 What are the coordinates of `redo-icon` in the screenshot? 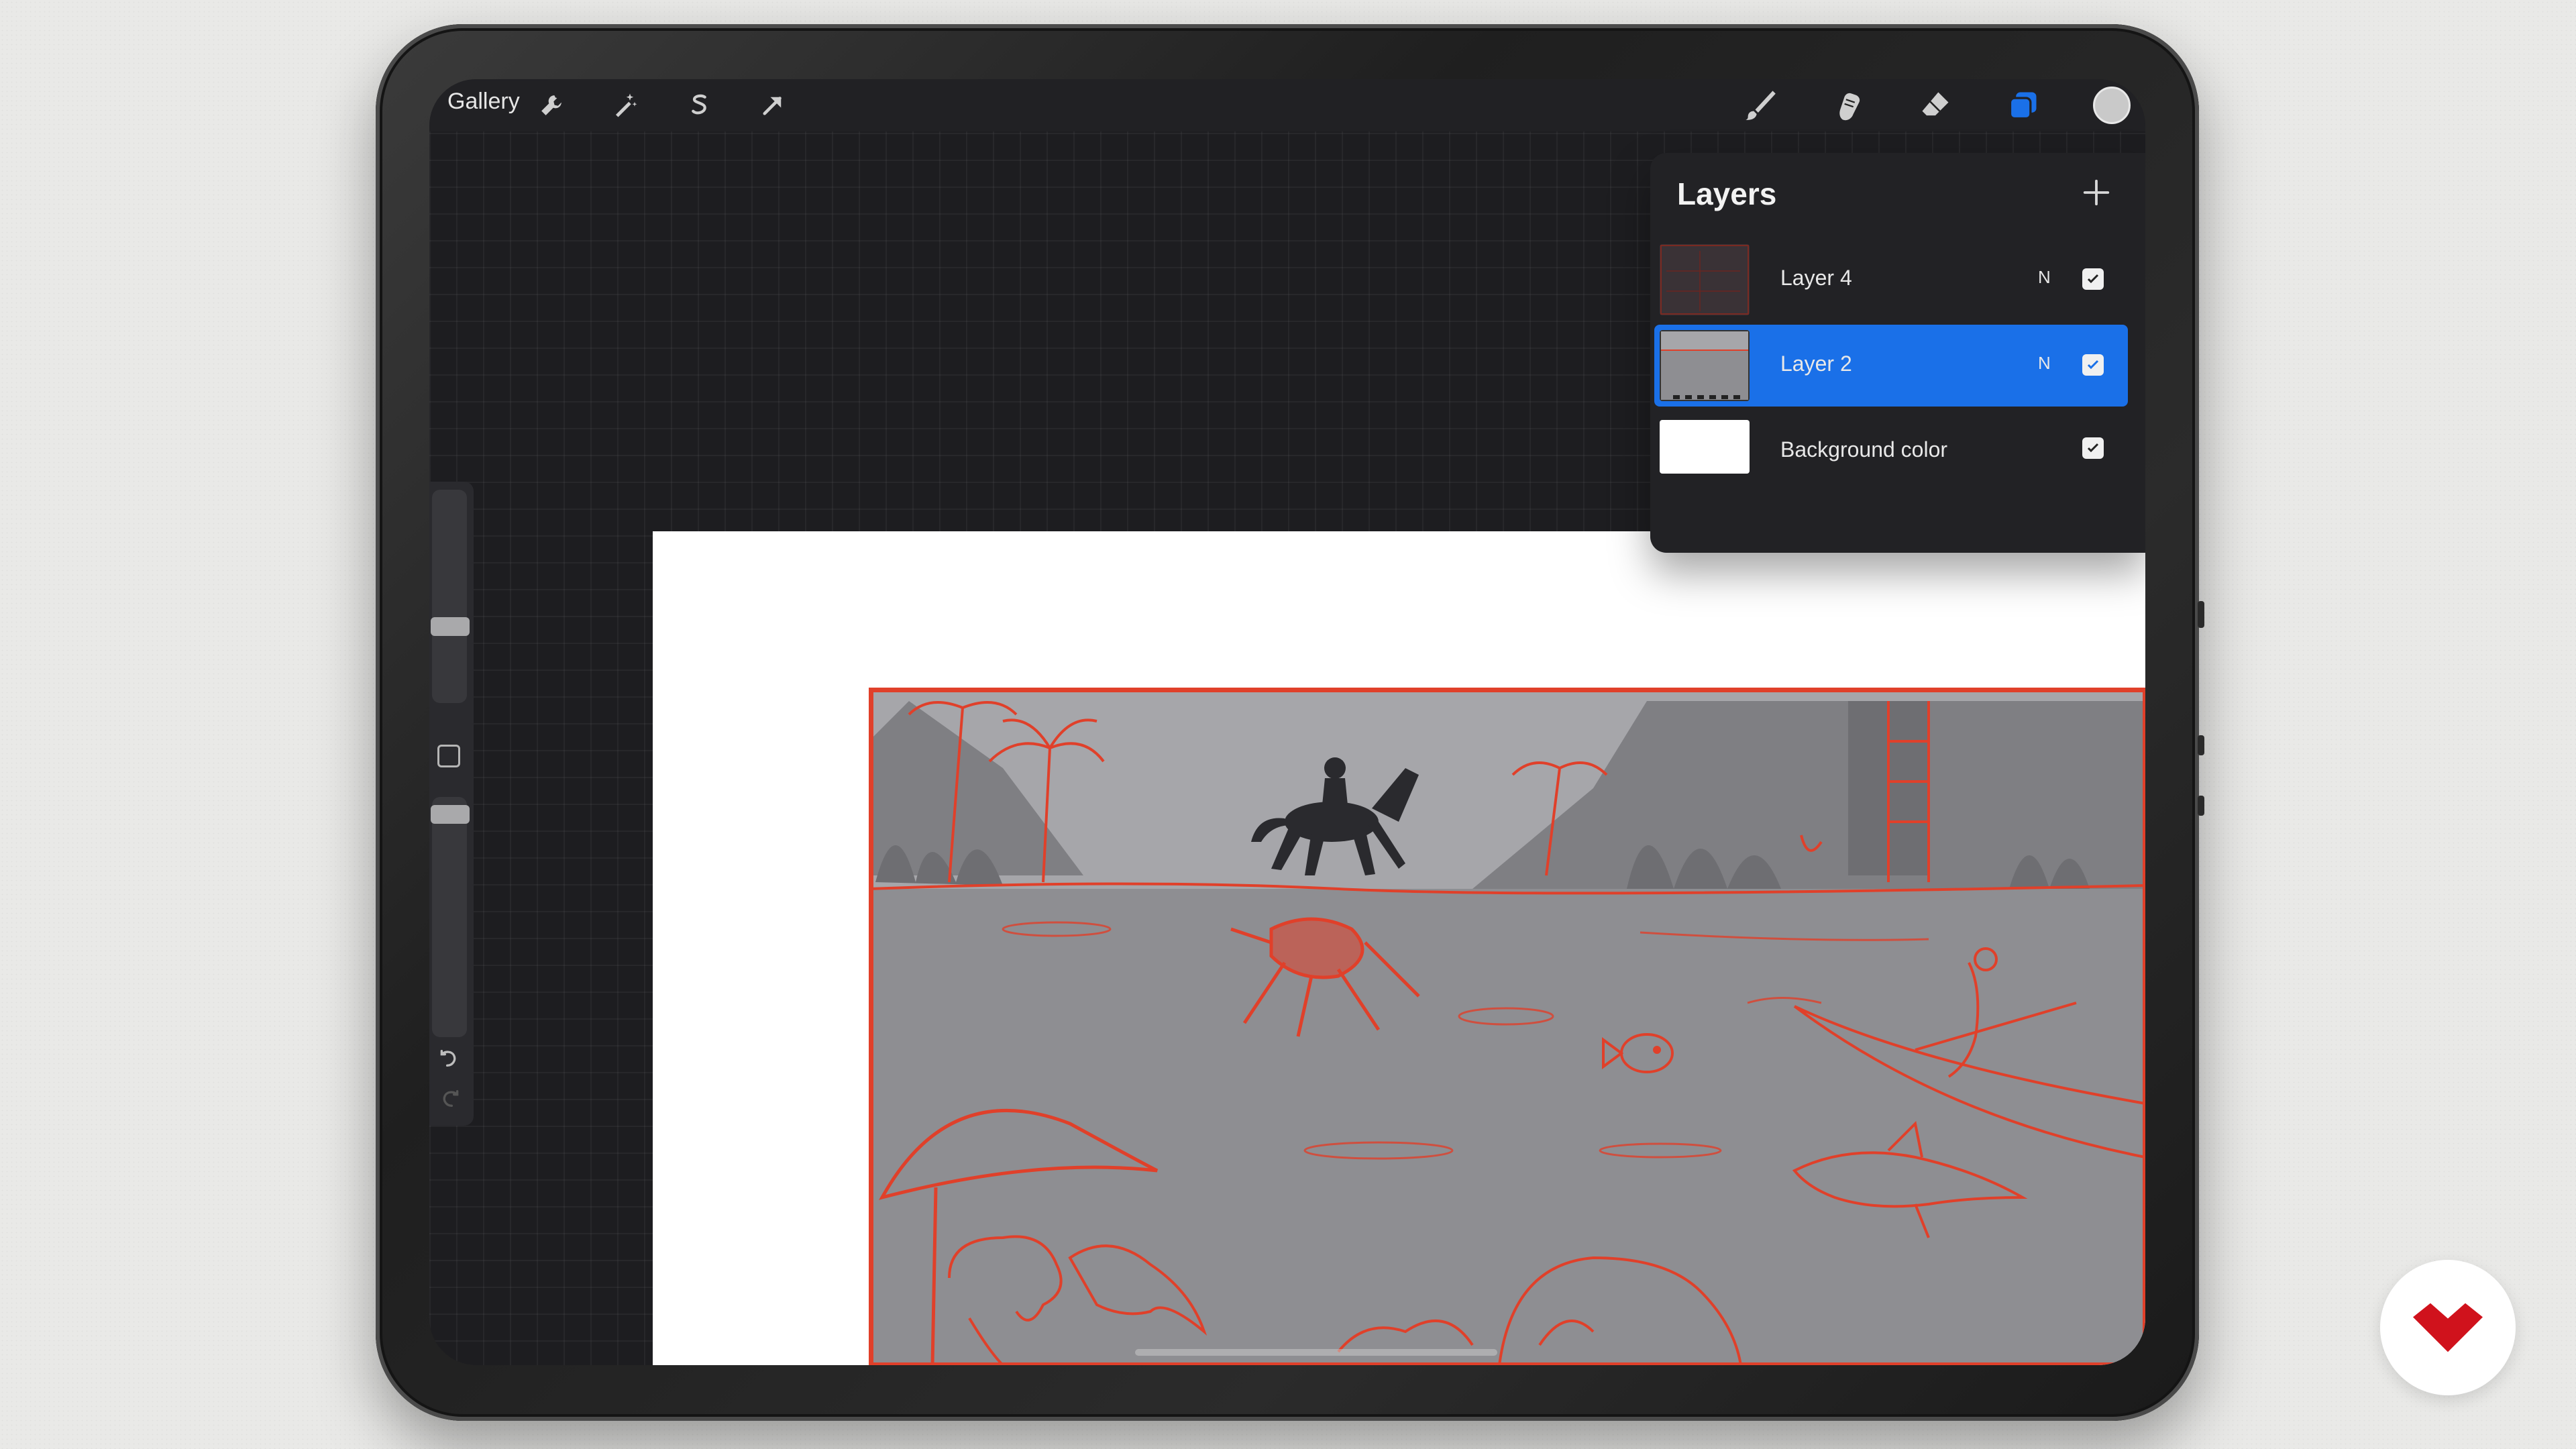 It's located at (449, 1100).